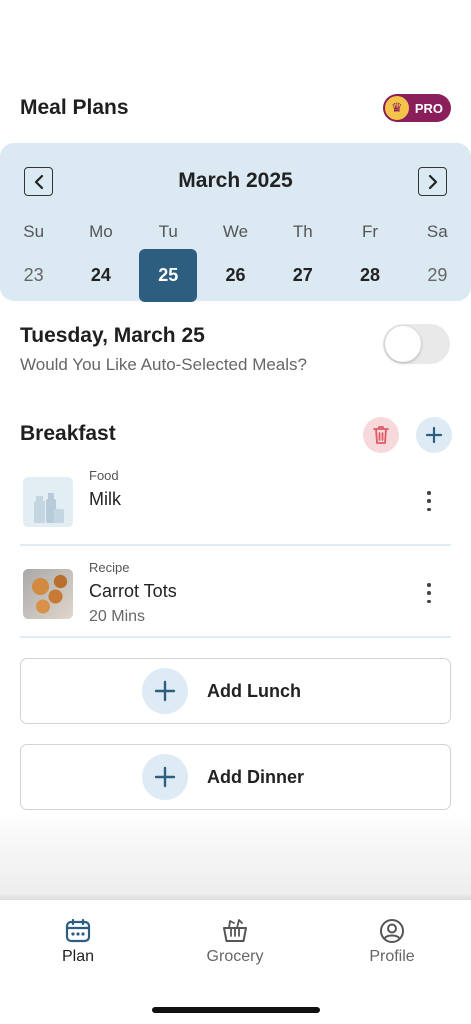  I want to click on day-name: Su, so click(34, 231).